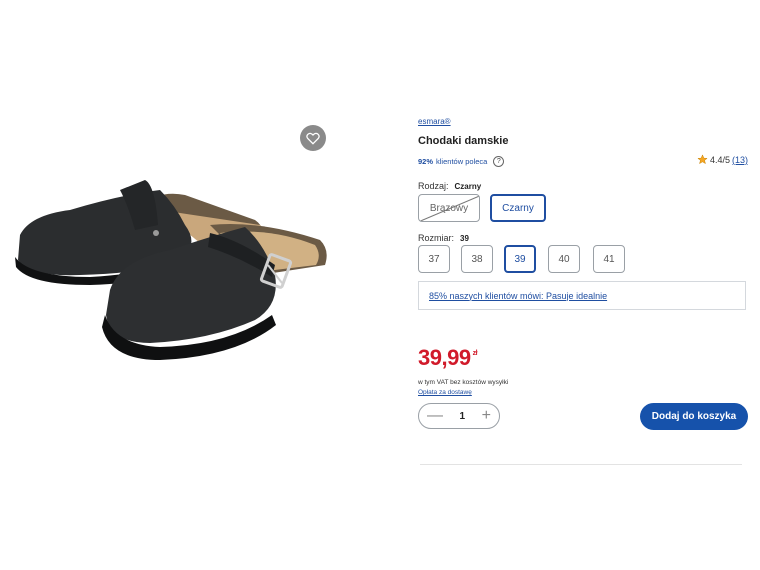  I want to click on variant-option-label: Czarny, so click(518, 208).